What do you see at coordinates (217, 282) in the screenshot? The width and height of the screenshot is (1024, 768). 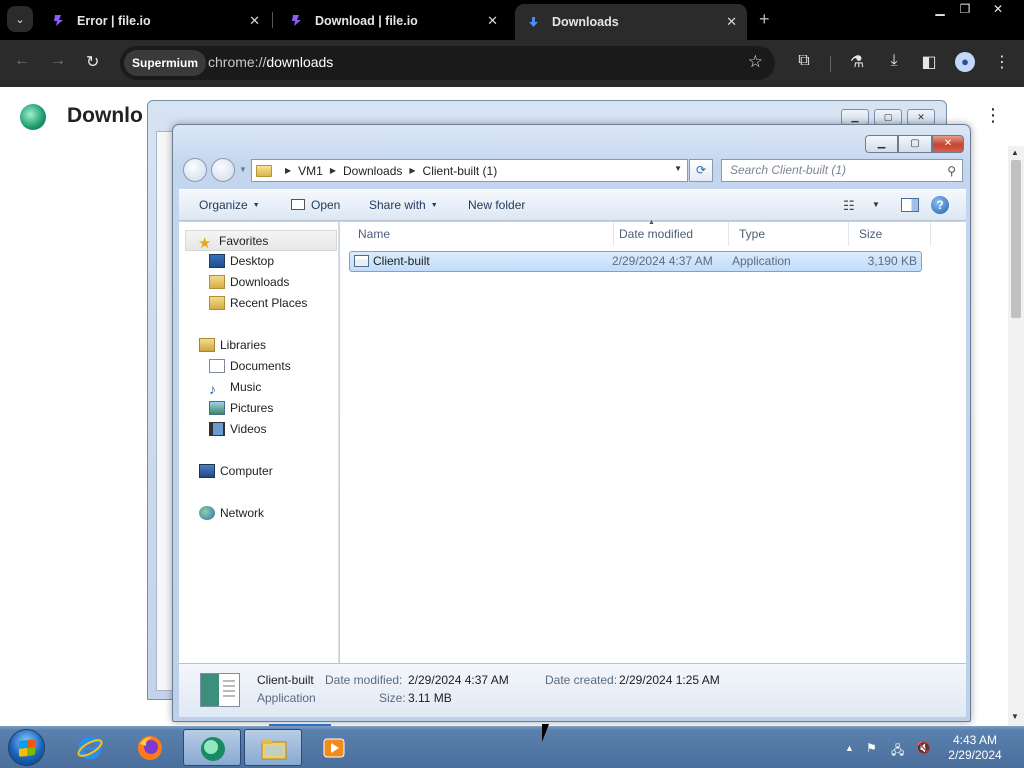 I see `downloads-folder-icon` at bounding box center [217, 282].